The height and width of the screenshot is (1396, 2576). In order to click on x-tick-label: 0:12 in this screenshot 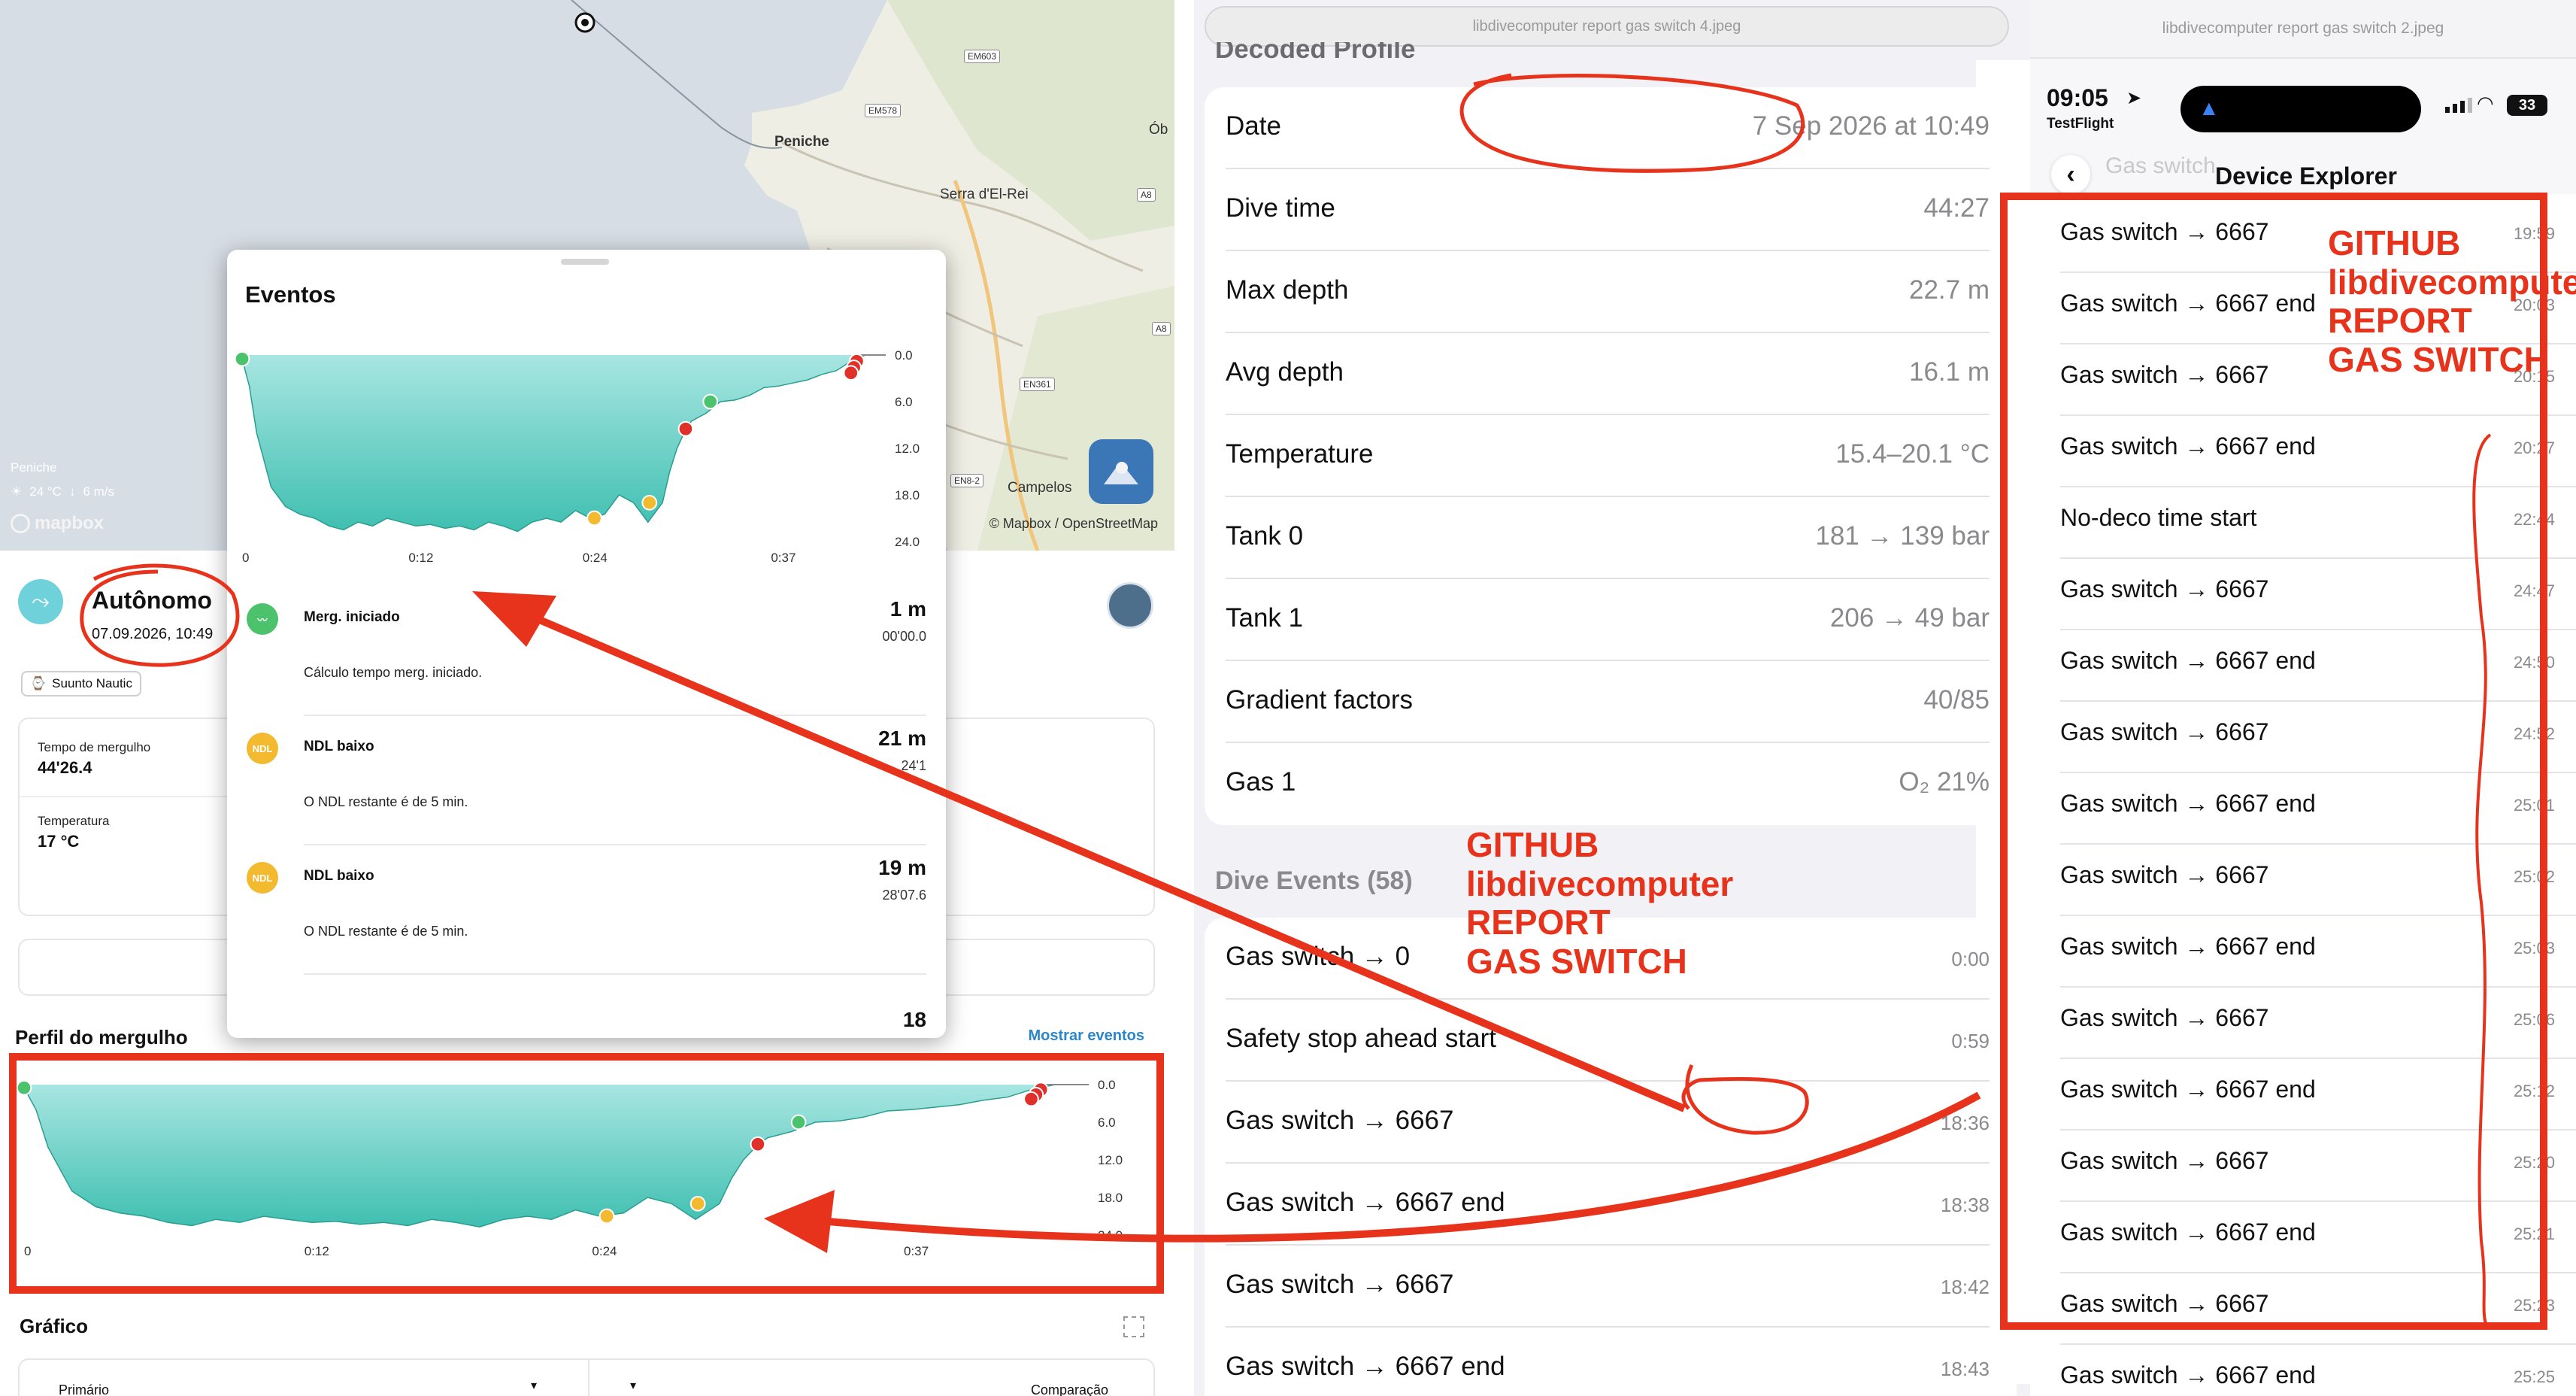, I will do `click(420, 557)`.